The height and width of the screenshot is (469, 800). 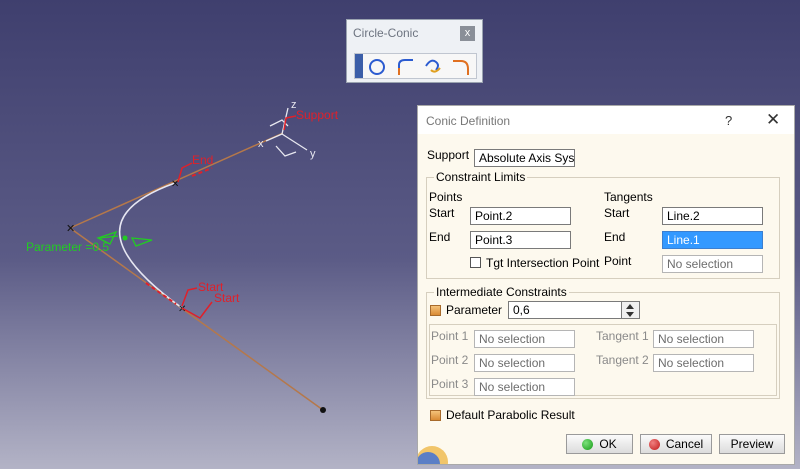 What do you see at coordinates (501, 292) in the screenshot?
I see `intermediate-constraints-title: Intermediate Constraints` at bounding box center [501, 292].